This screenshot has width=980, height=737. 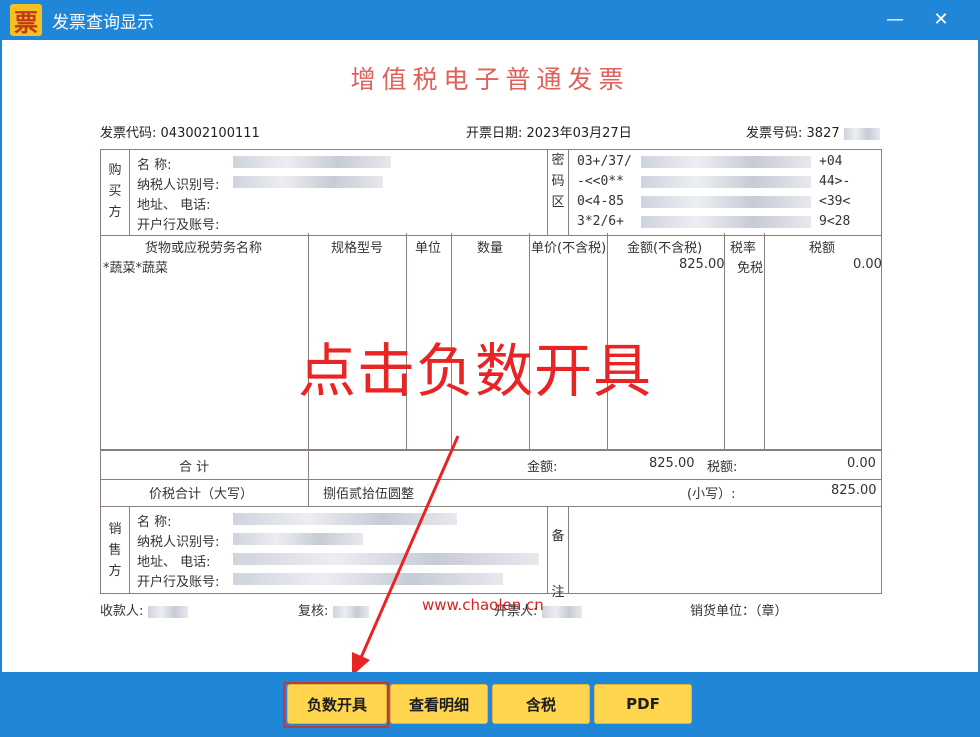 I want to click on col-header-name: 货物或应税劳务名称, so click(x=204, y=248).